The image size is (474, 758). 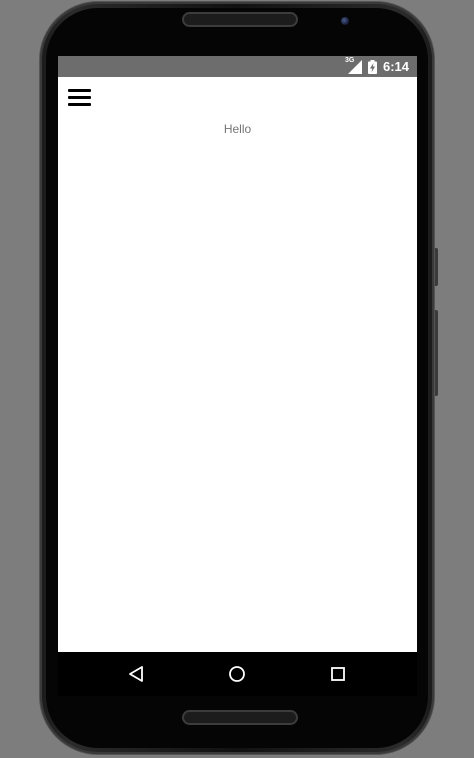 What do you see at coordinates (79, 90) in the screenshot?
I see `menu-bar-top` at bounding box center [79, 90].